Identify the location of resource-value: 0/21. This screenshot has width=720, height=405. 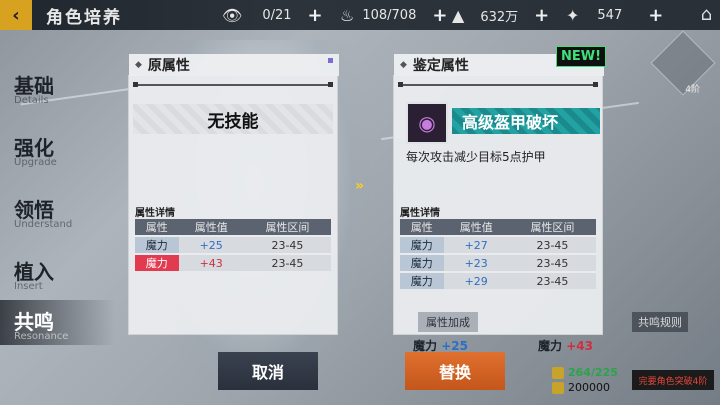
(277, 15).